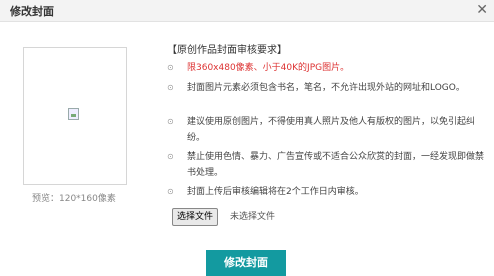  I want to click on cover-preview, so click(75, 116).